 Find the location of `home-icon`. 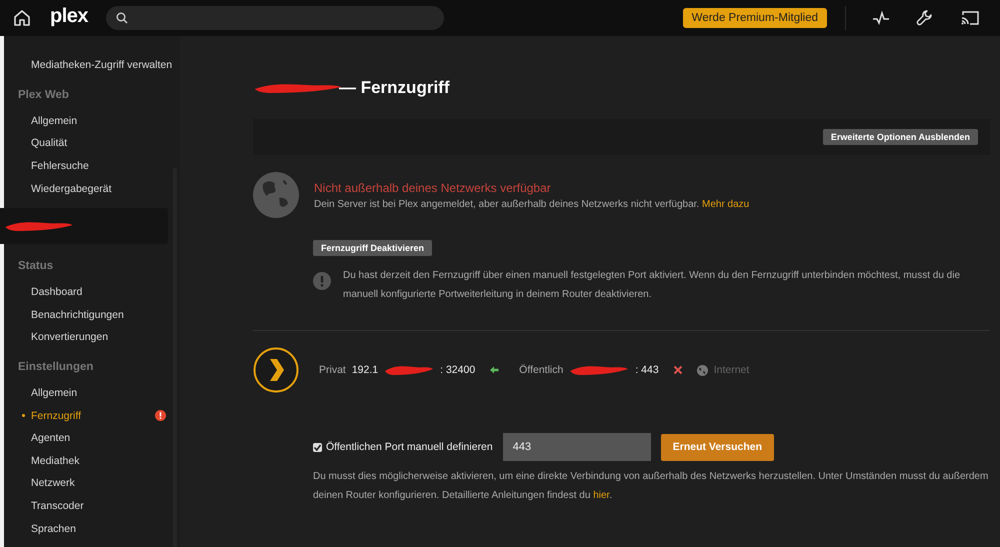

home-icon is located at coordinates (22, 18).